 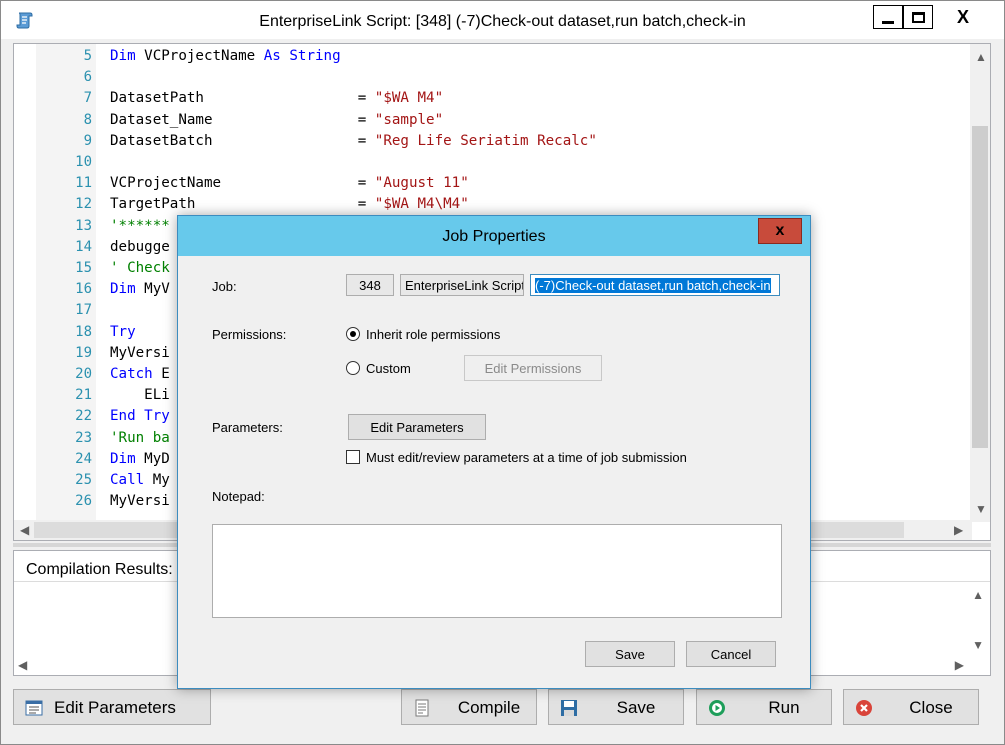 I want to click on line-number: 6, so click(x=87, y=77).